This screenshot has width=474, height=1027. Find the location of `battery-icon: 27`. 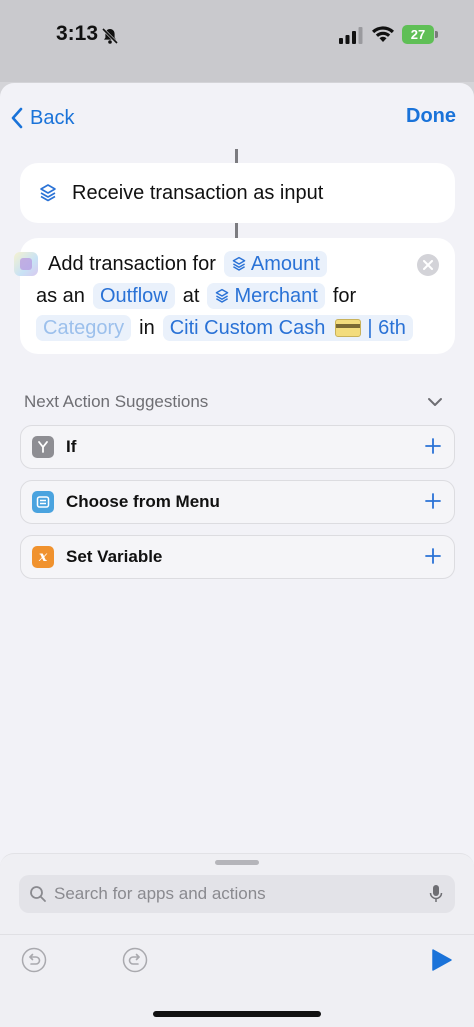

battery-icon: 27 is located at coordinates (420, 34).